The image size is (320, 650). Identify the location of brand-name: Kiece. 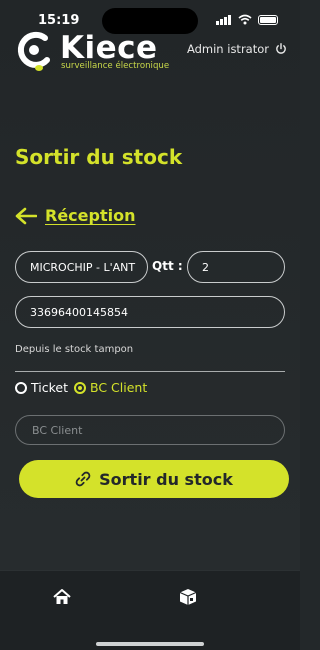
(109, 48).